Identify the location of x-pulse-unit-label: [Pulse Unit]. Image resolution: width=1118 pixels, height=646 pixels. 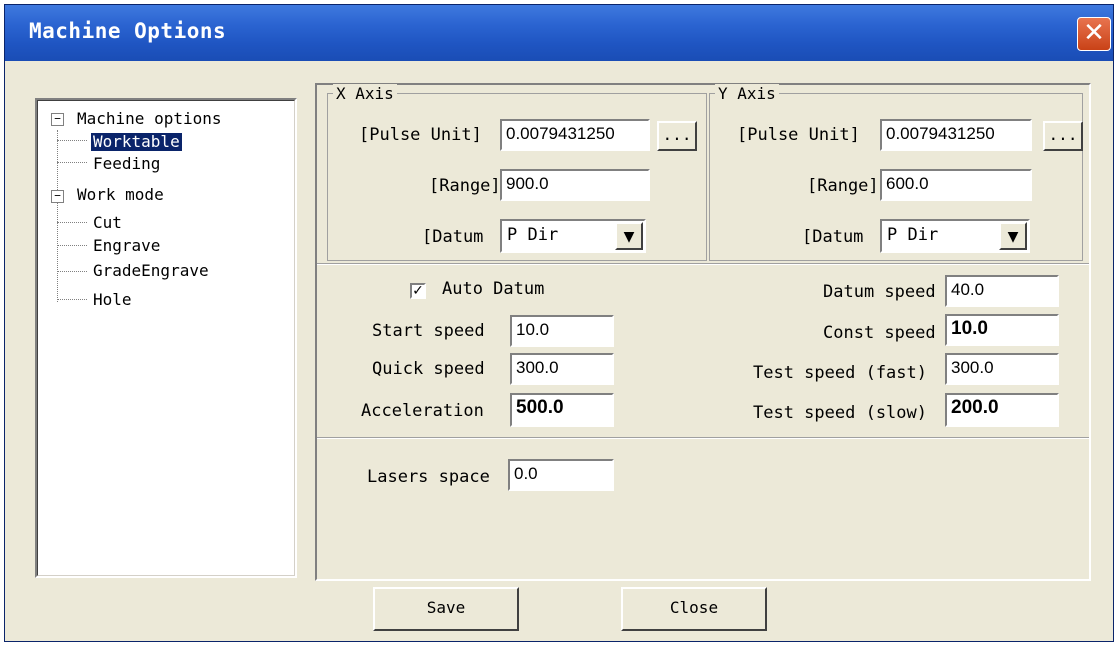
(420, 135).